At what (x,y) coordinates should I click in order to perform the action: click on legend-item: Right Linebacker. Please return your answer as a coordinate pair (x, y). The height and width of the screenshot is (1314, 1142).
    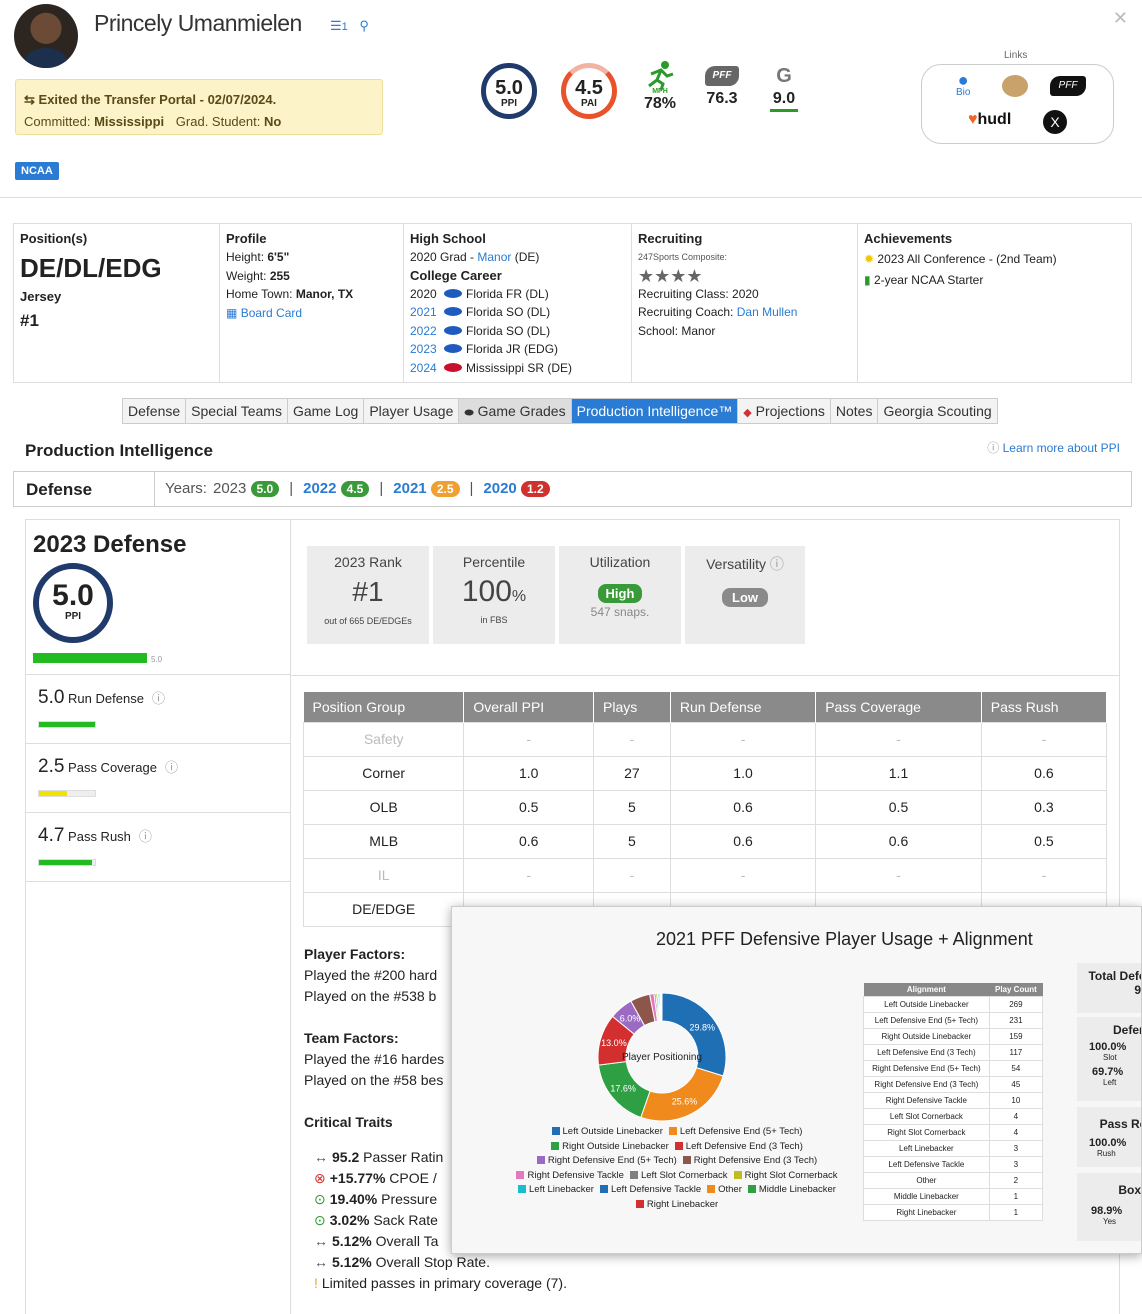
    Looking at the image, I should click on (676, 1204).